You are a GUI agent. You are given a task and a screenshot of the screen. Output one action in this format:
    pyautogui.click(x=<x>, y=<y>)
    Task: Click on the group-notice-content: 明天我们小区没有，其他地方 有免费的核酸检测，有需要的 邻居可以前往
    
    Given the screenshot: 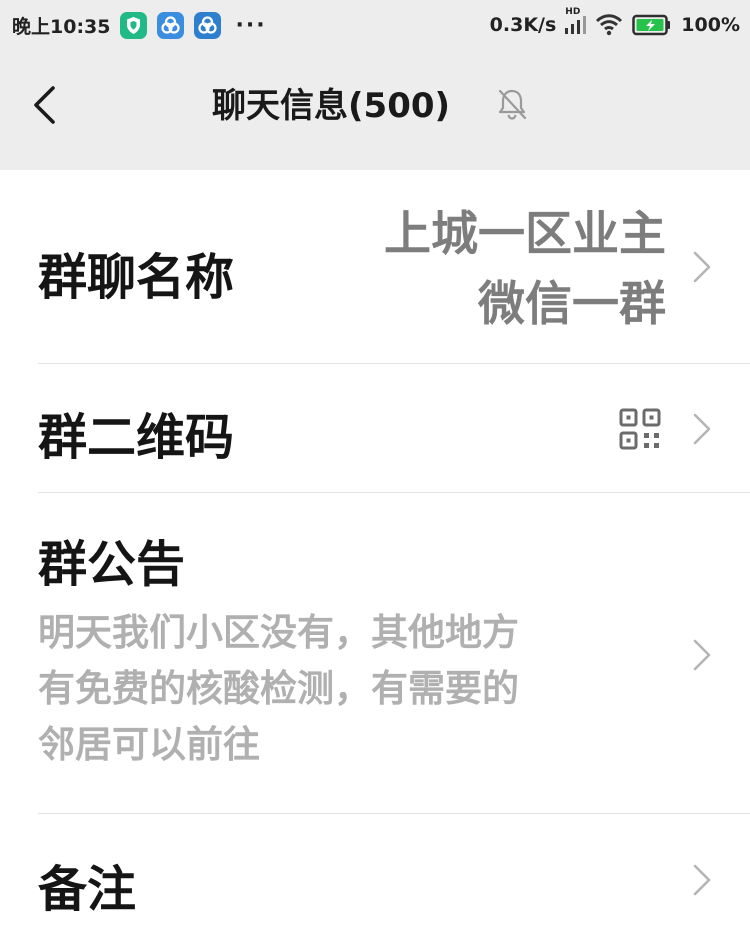 What is the action you would take?
    pyautogui.click(x=348, y=689)
    